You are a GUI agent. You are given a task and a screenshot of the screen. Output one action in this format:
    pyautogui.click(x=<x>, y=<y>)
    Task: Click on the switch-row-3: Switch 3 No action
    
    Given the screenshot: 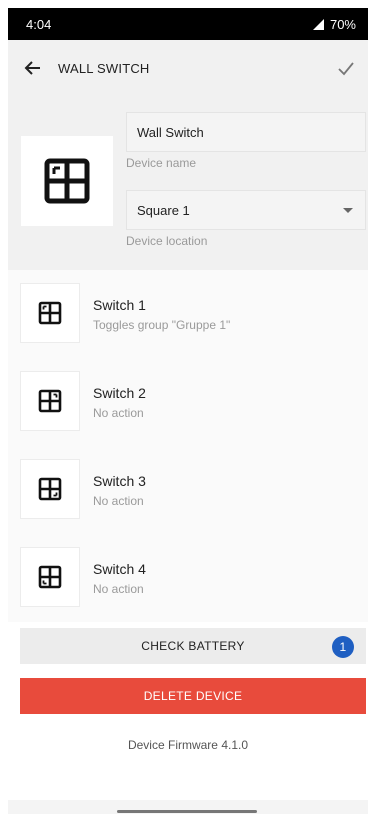 What is the action you would take?
    pyautogui.click(x=188, y=490)
    